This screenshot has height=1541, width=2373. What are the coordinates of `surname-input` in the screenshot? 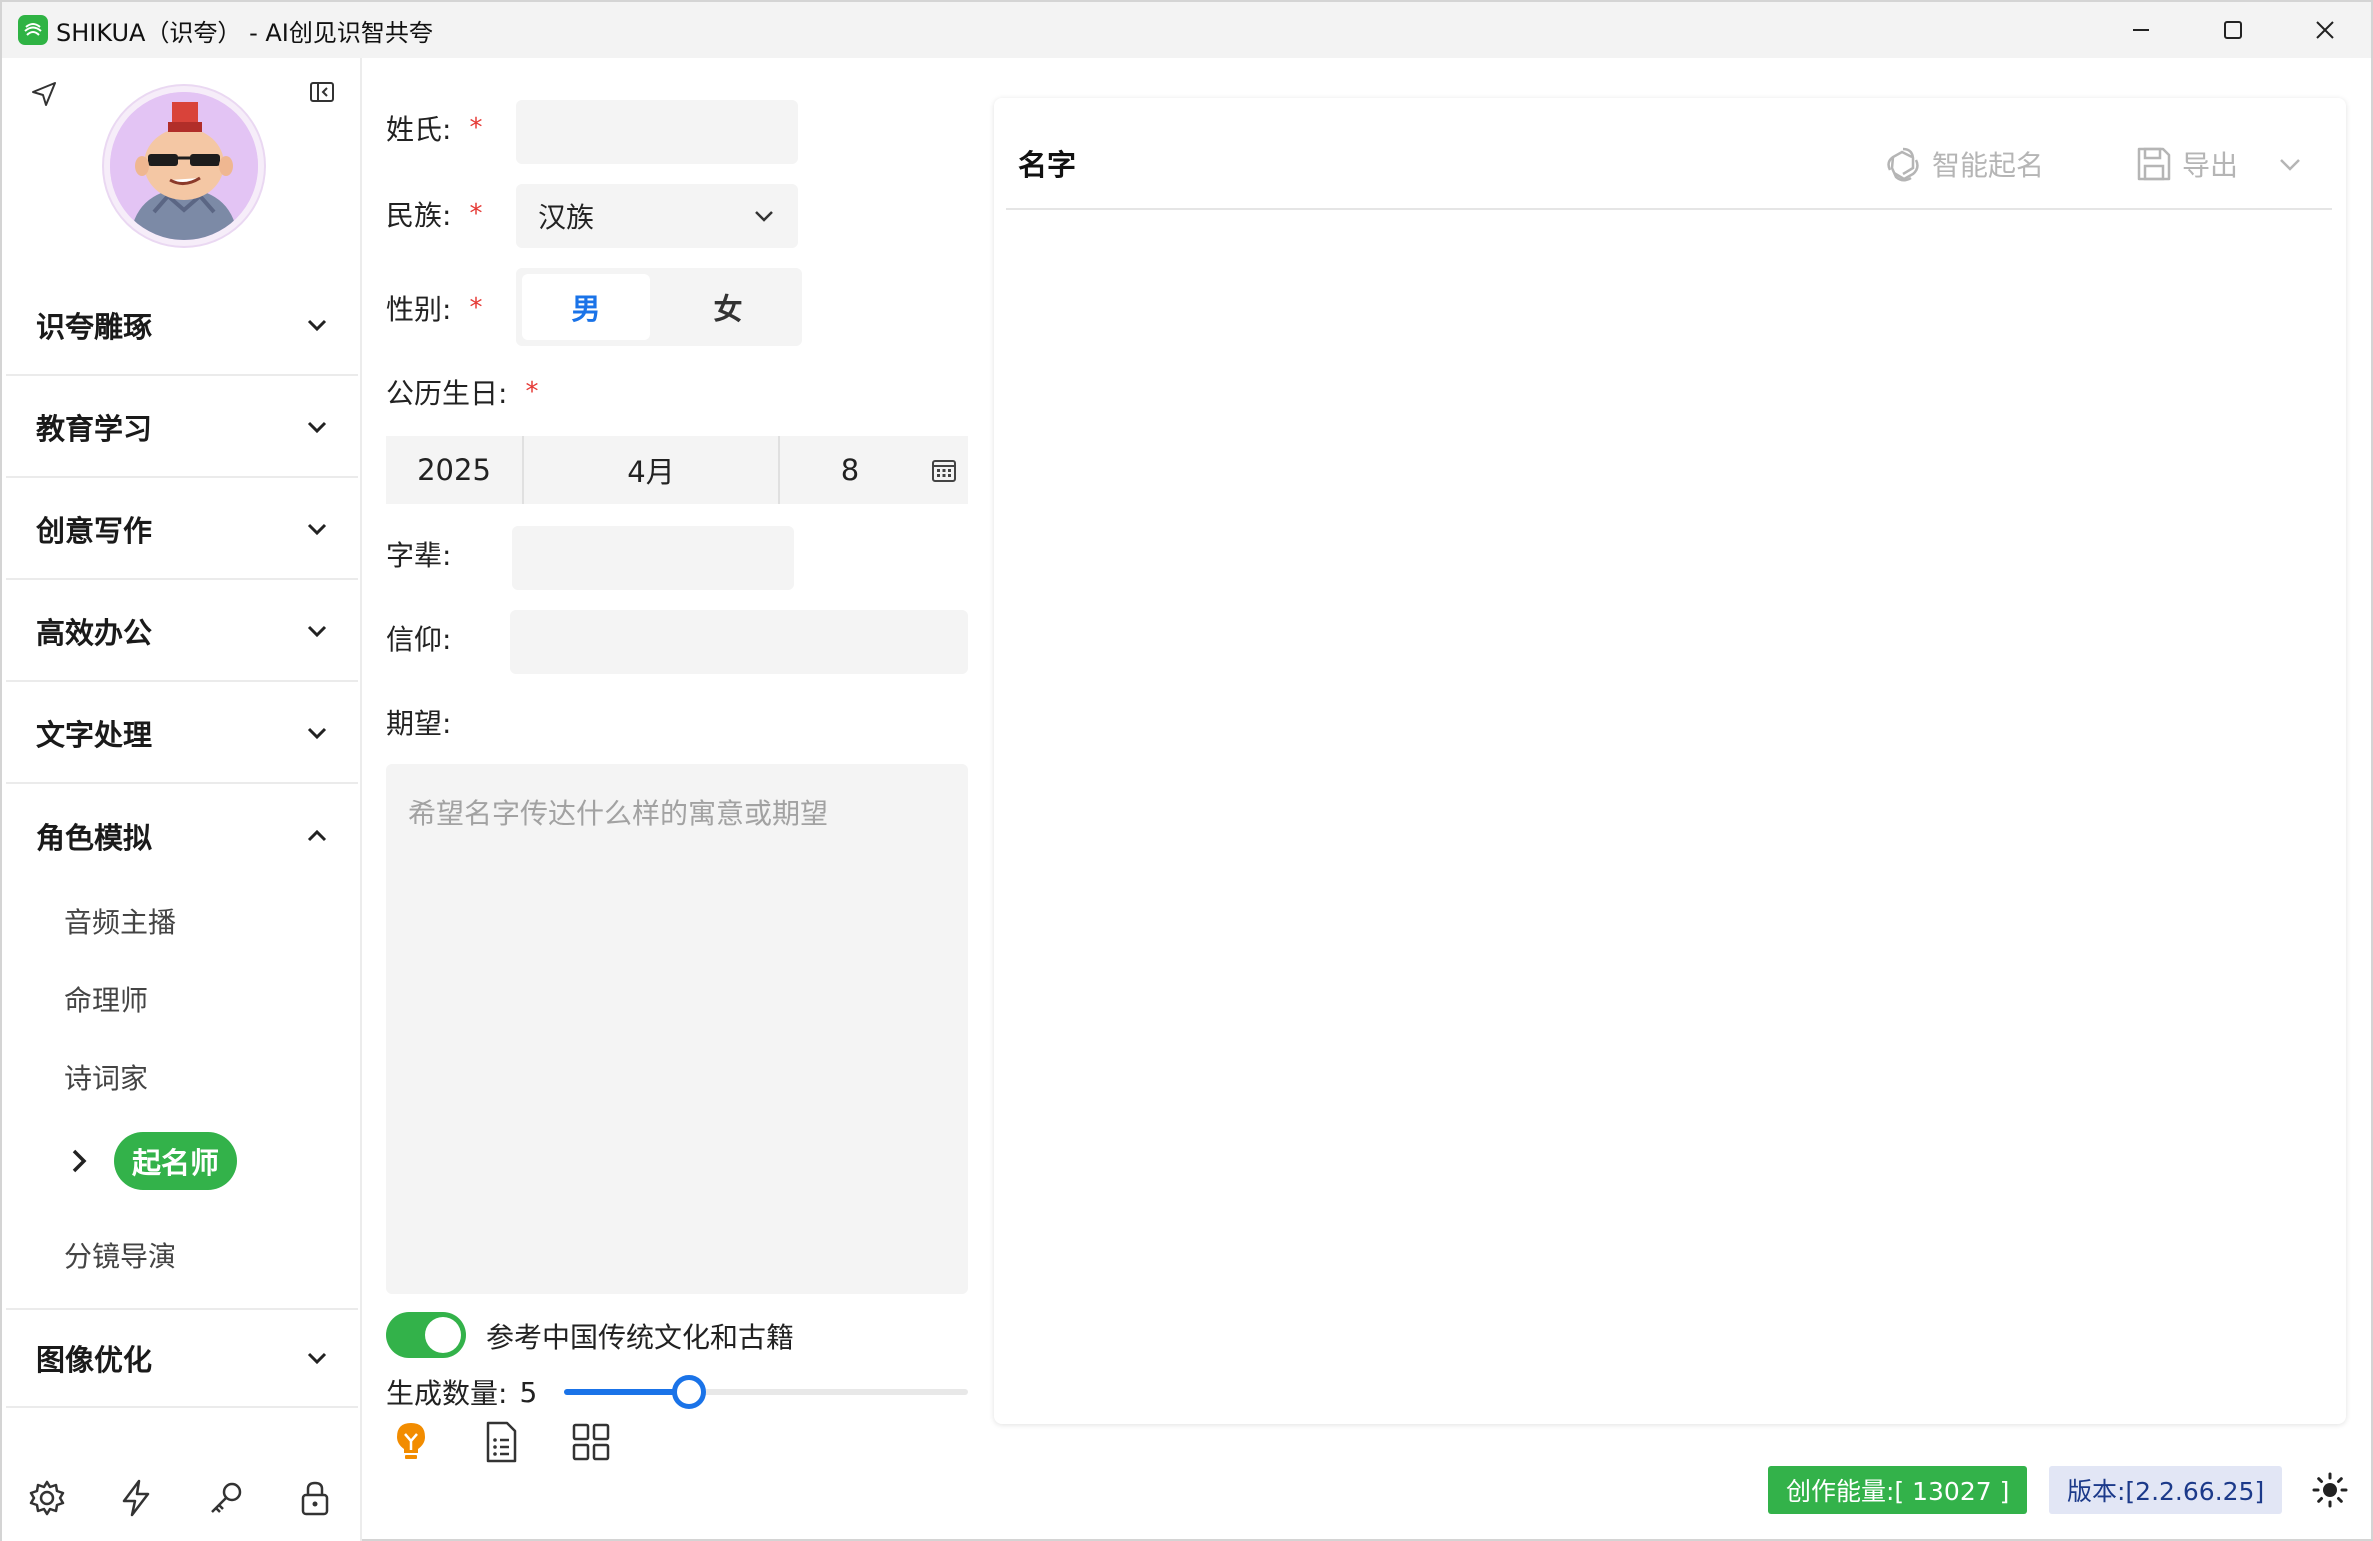 It's located at (657, 132).